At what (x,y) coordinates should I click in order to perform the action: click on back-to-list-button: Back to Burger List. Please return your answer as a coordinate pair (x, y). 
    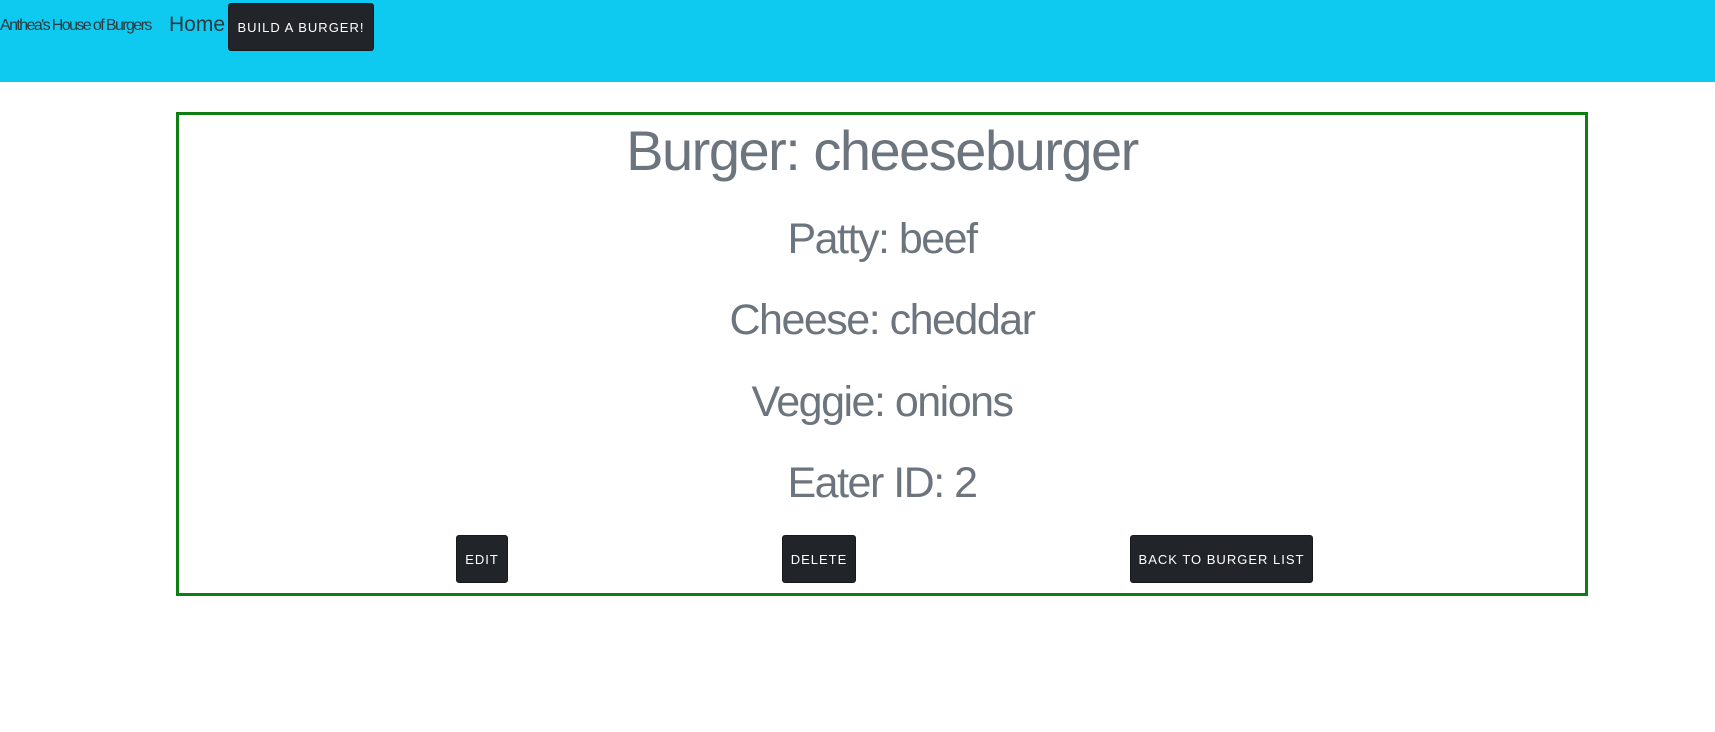
    Looking at the image, I should click on (1221, 559).